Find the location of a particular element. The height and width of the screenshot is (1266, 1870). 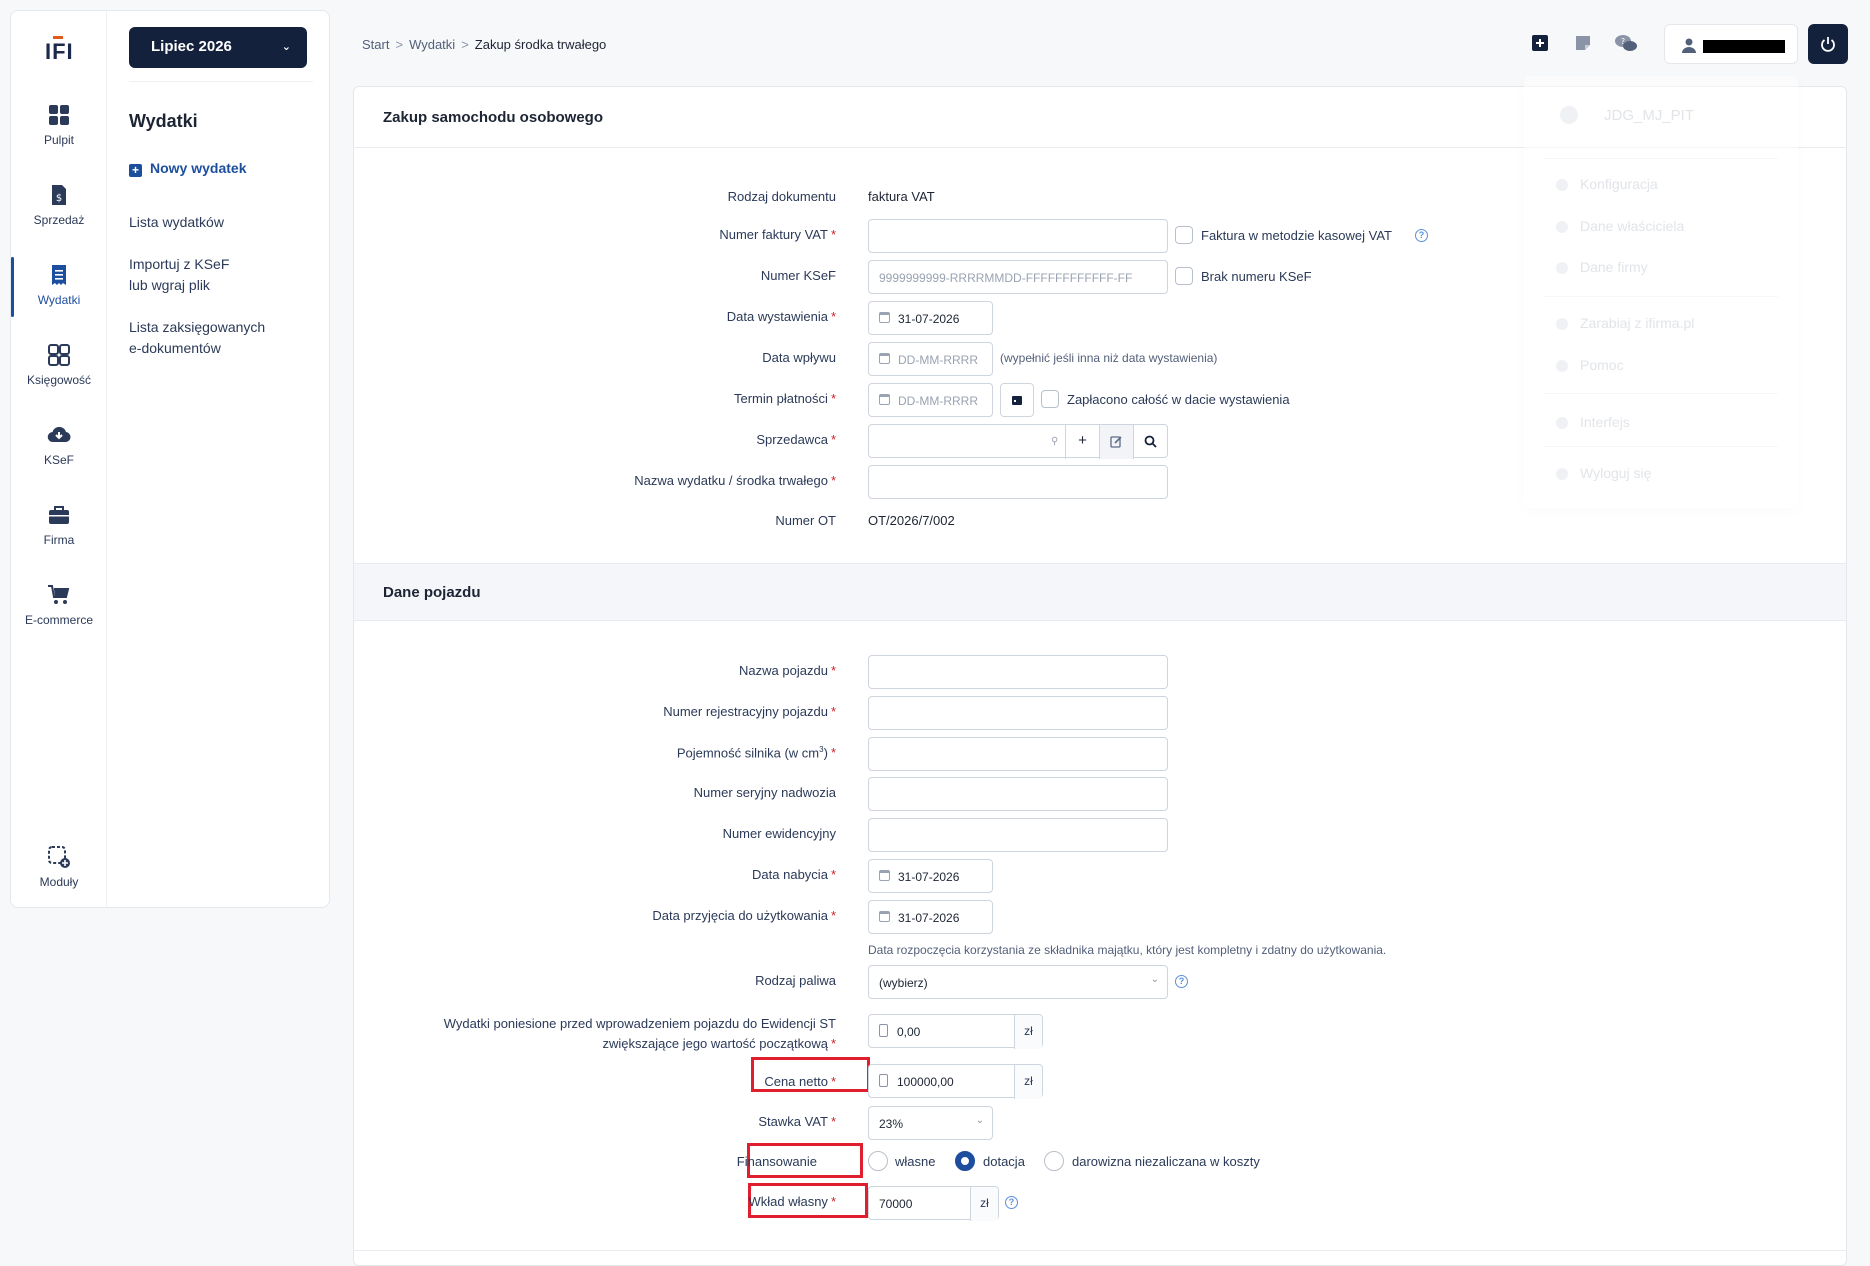

fuel-type-label: Rodzaj paliwa is located at coordinates (795, 980).